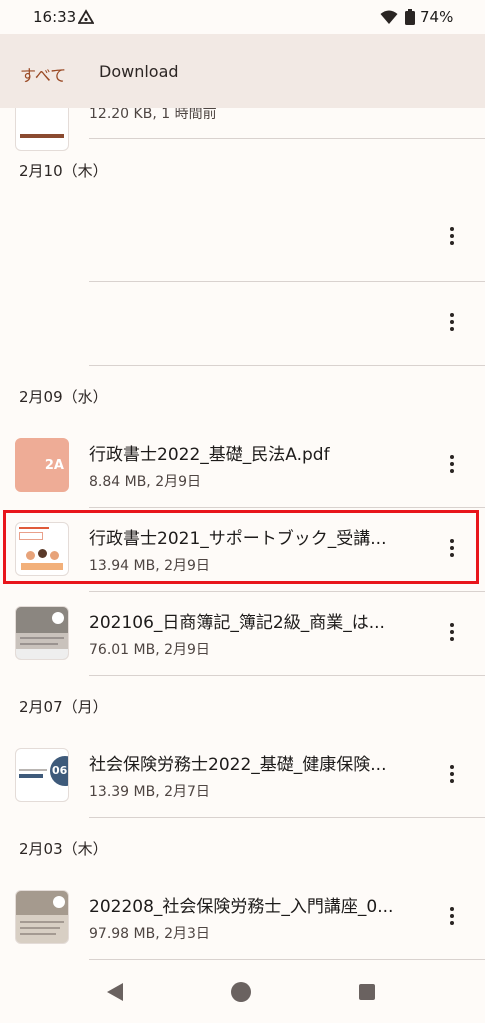 This screenshot has height=1023, width=485. What do you see at coordinates (43, 74) in the screenshot?
I see `tab-all: すべて` at bounding box center [43, 74].